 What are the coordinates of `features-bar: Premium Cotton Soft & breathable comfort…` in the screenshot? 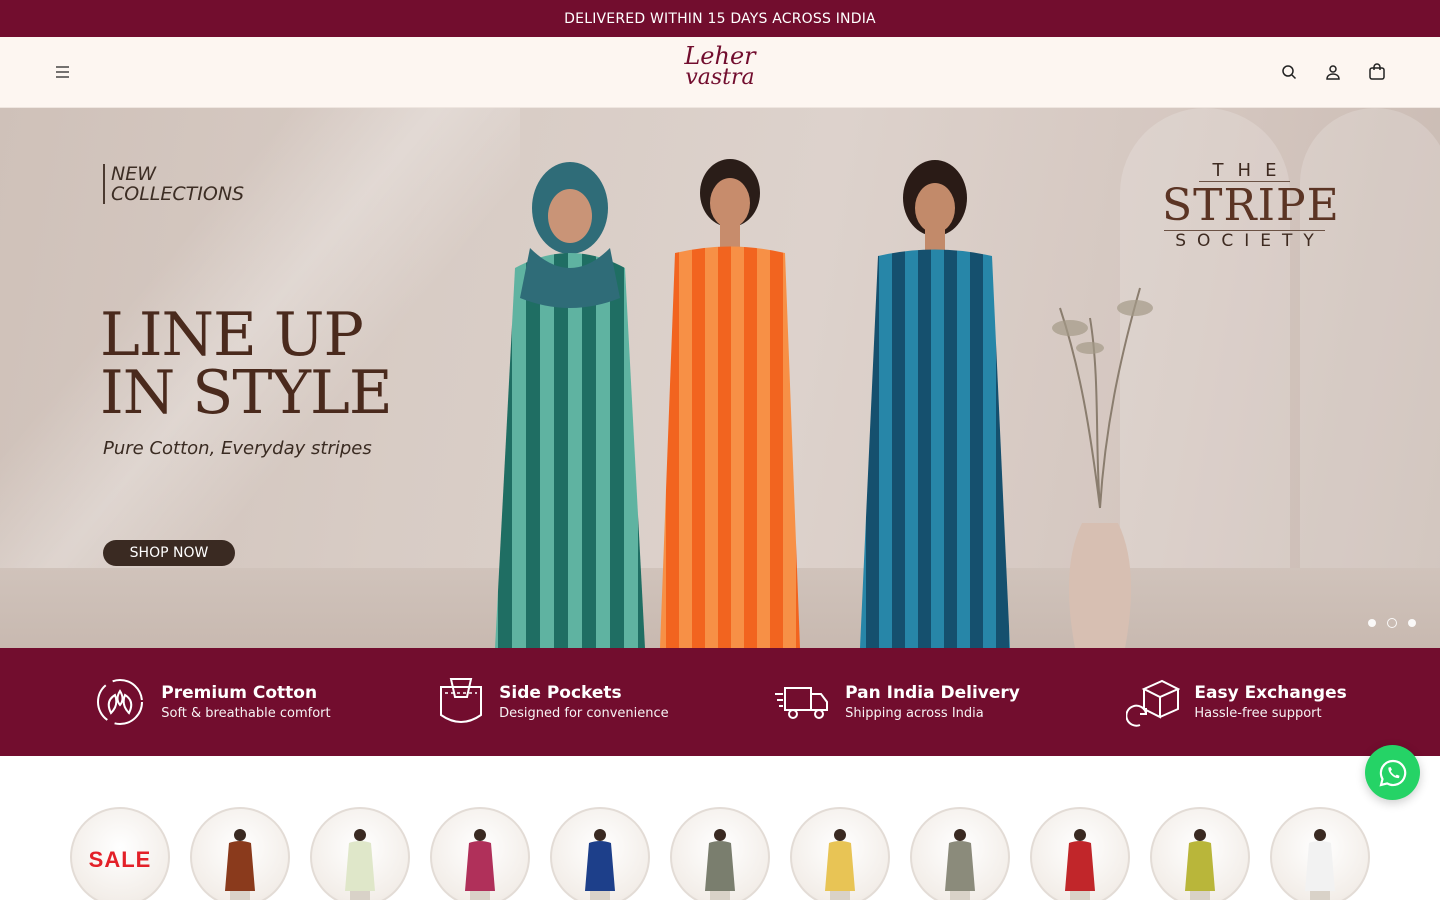 It's located at (720, 702).